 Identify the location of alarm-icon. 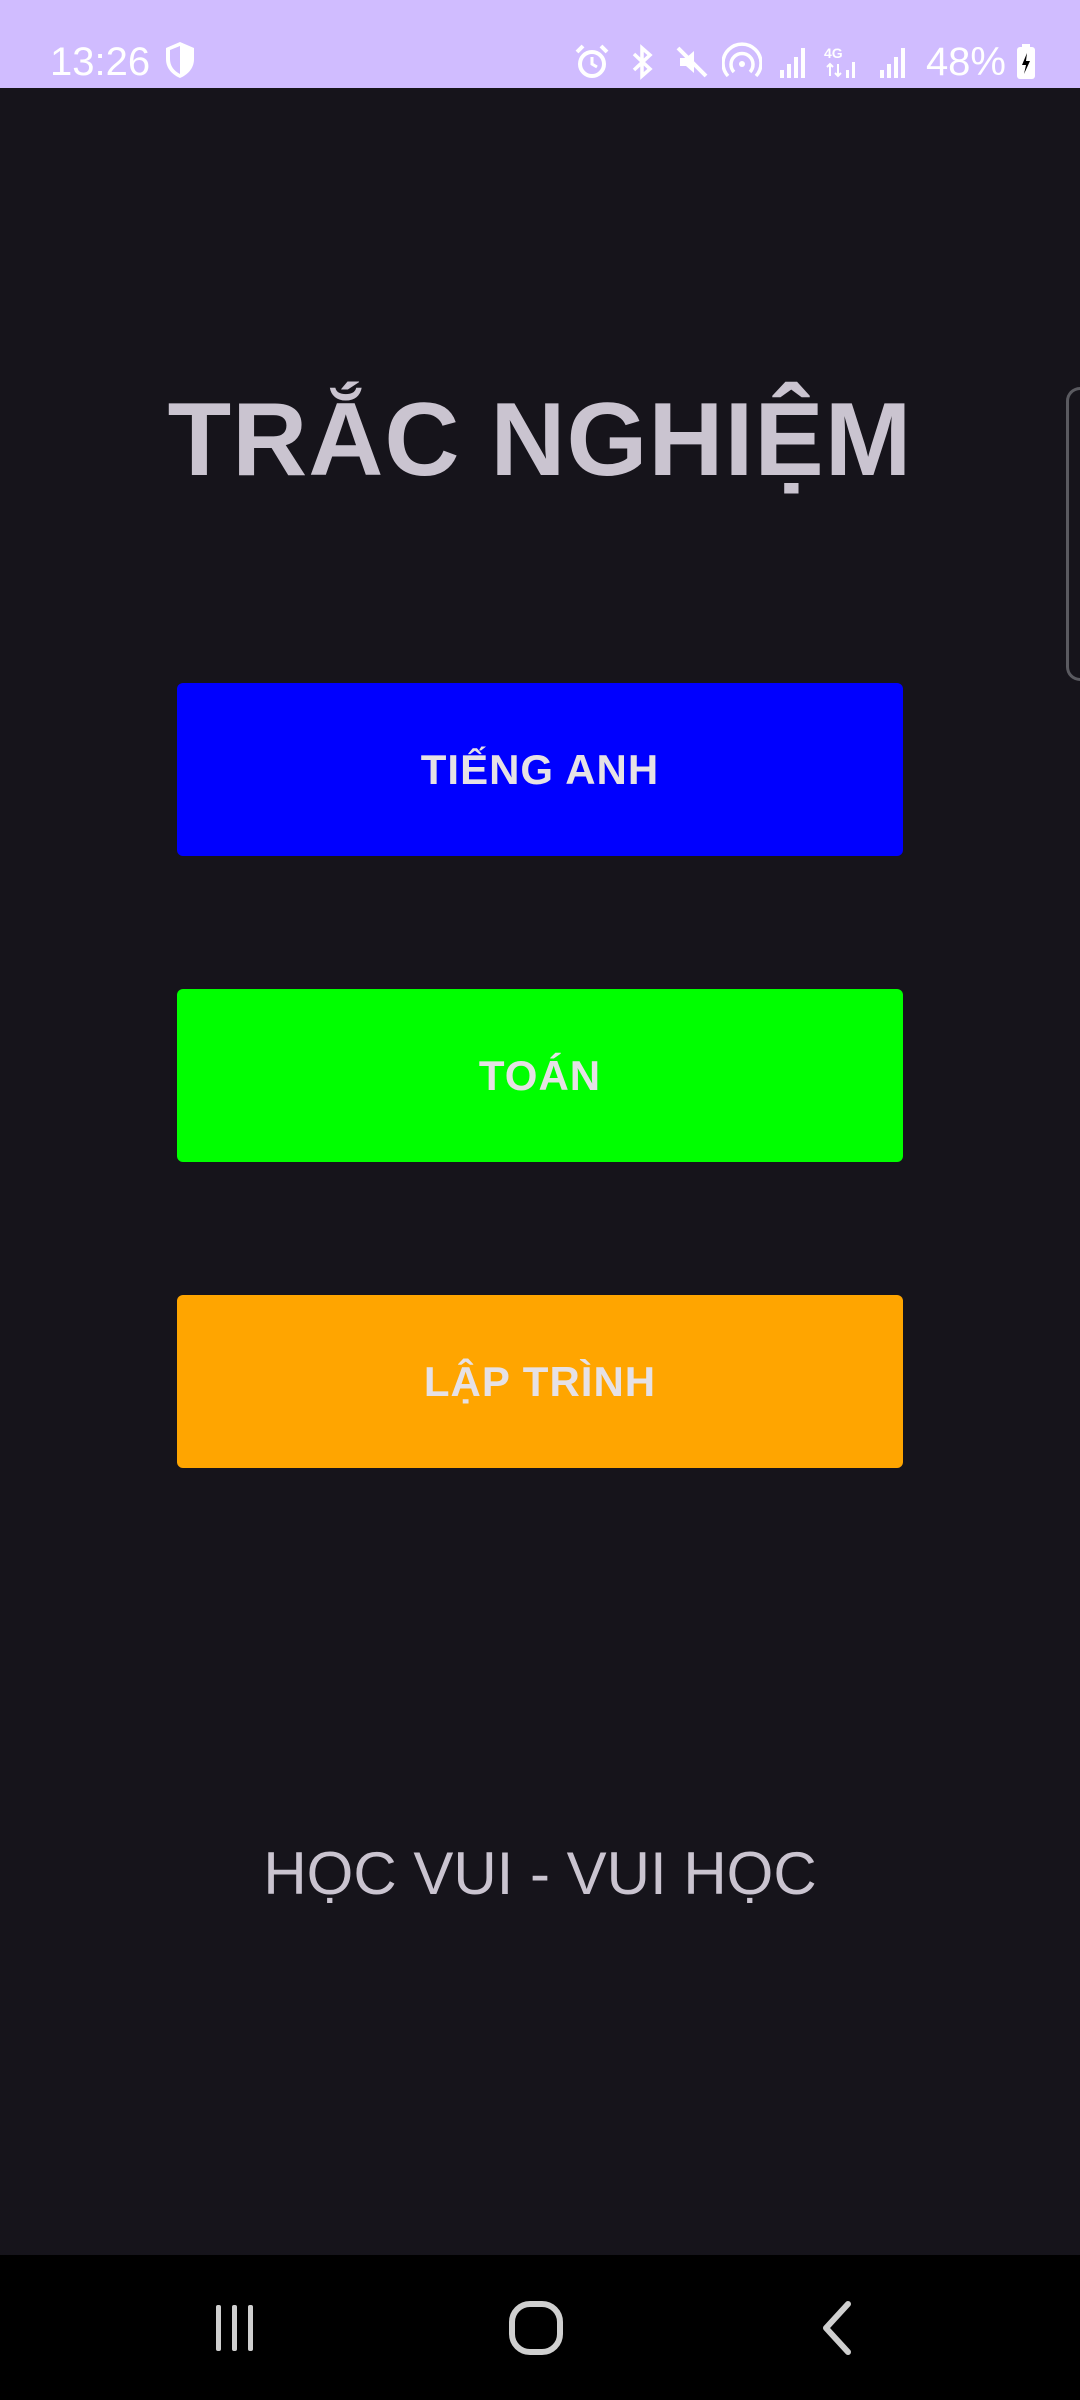
(592, 62).